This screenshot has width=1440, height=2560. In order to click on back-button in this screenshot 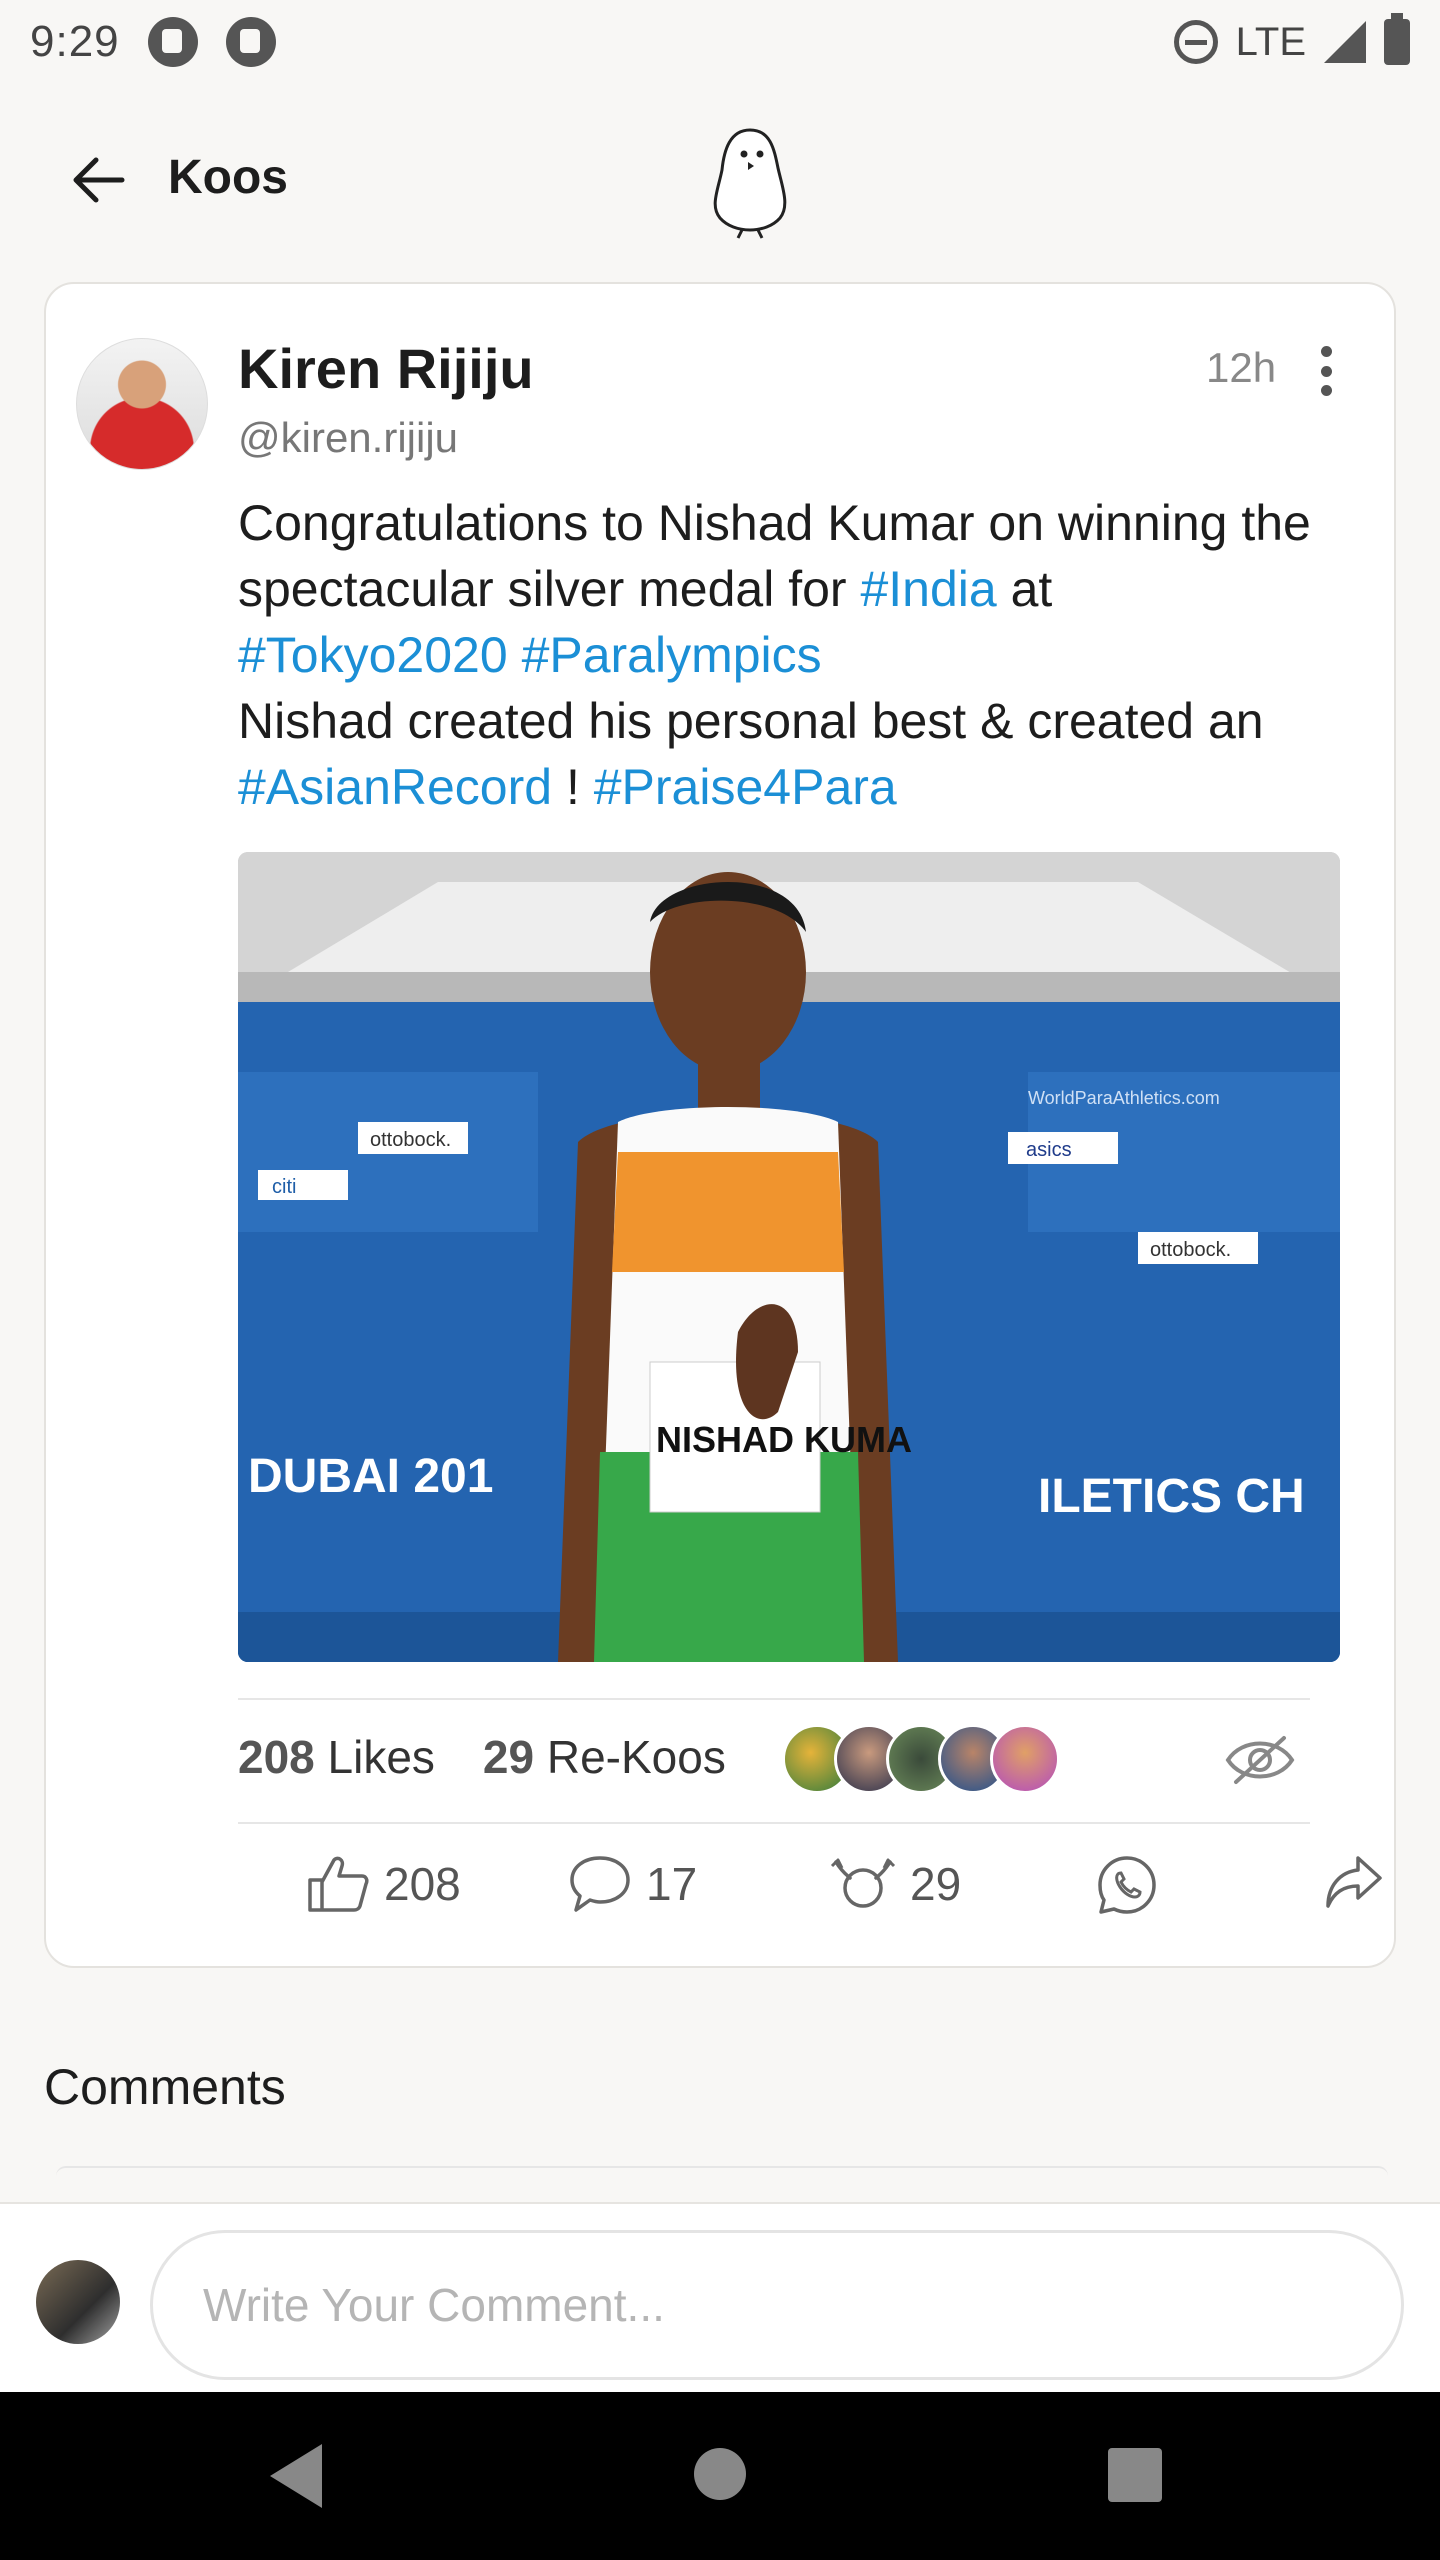, I will do `click(98, 180)`.